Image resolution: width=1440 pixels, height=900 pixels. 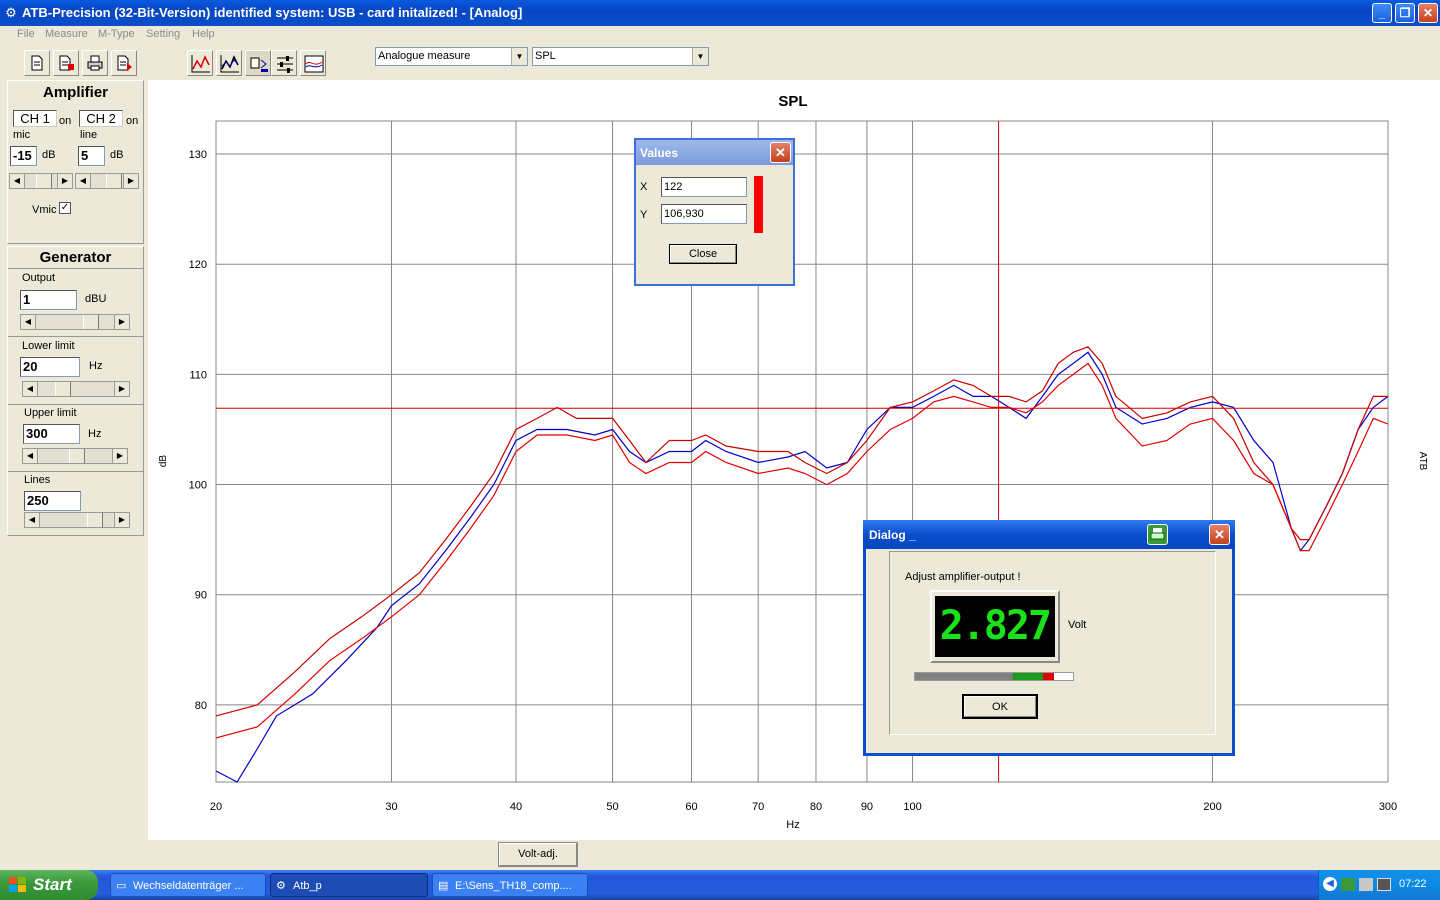 I want to click on x-tick-label: 90, so click(x=867, y=807).